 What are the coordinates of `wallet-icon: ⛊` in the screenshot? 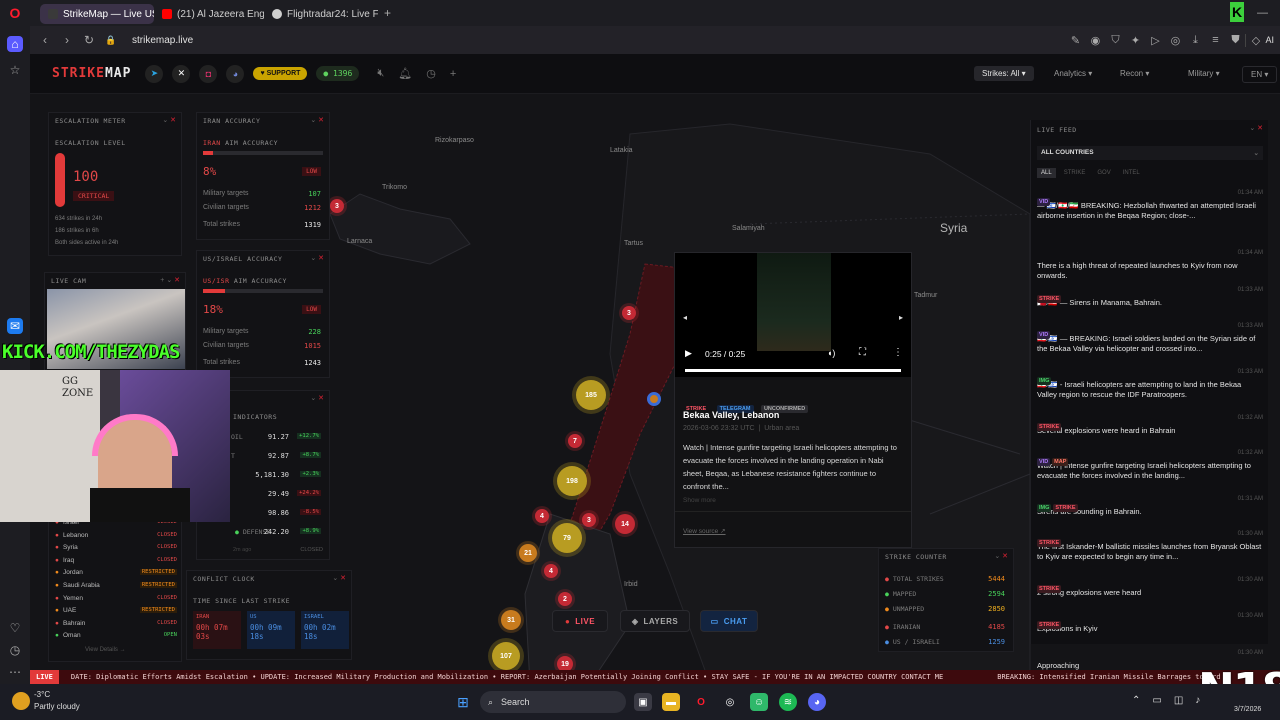 It's located at (1235, 40).